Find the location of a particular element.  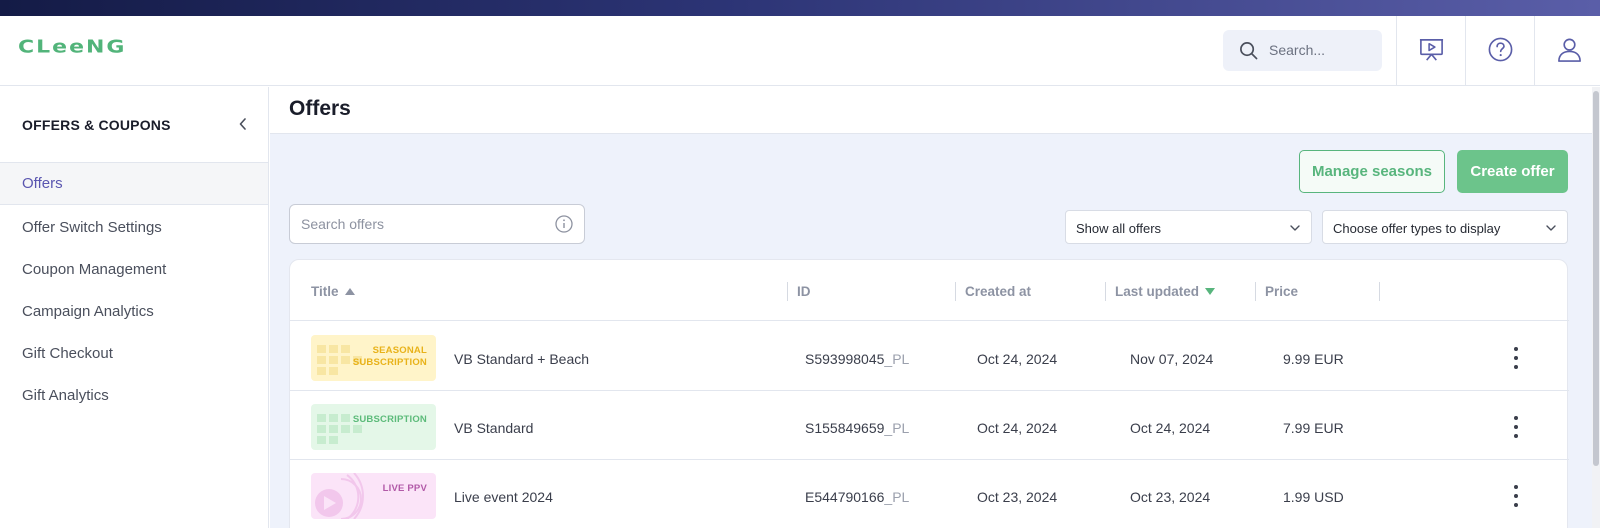

offer-types-value: Choose offer types to display is located at coordinates (1417, 228).